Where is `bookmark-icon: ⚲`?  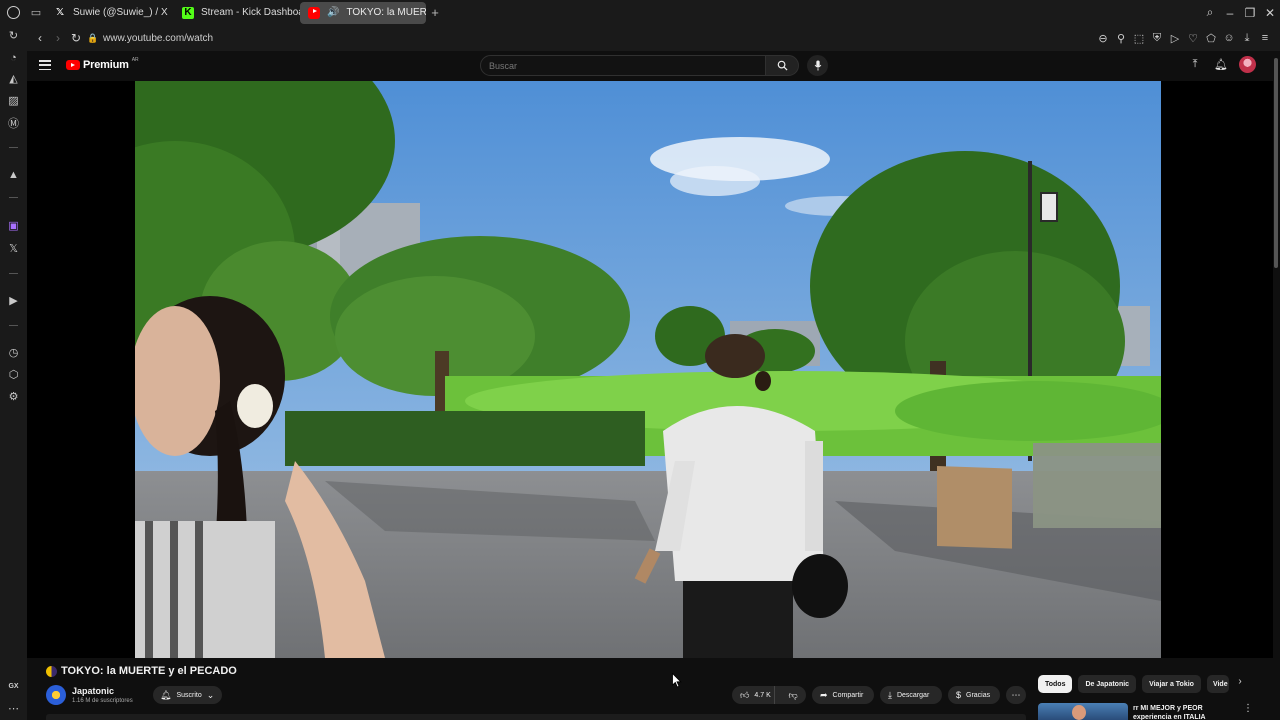 bookmark-icon: ⚲ is located at coordinates (1121, 38).